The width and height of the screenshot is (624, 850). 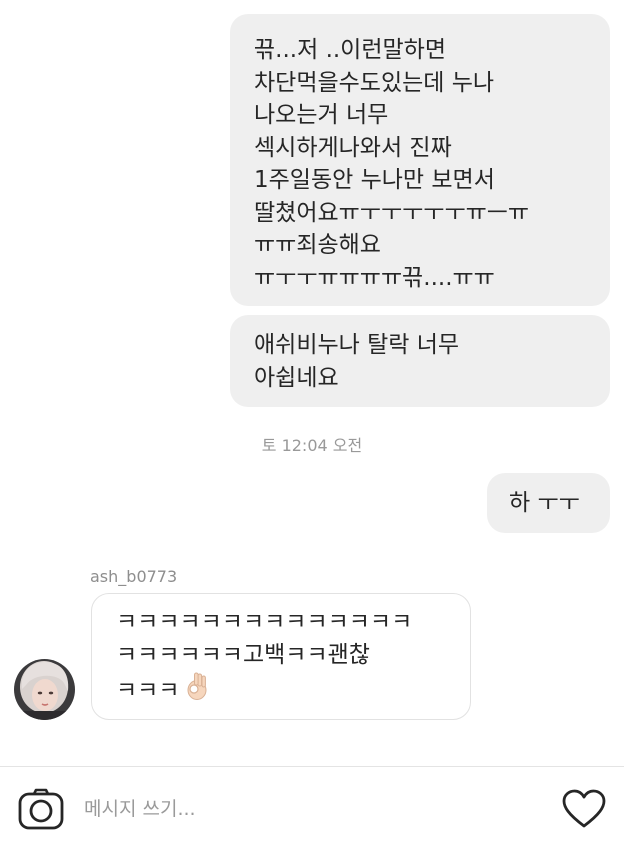 What do you see at coordinates (134, 576) in the screenshot?
I see `sender-username: ash_b0773` at bounding box center [134, 576].